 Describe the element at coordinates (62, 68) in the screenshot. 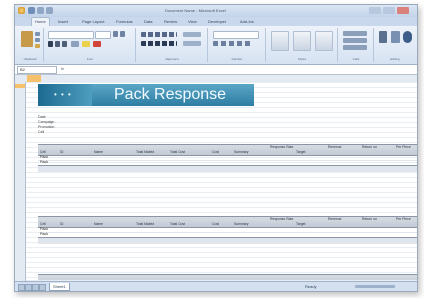

I see `fx-icon: fx` at that location.